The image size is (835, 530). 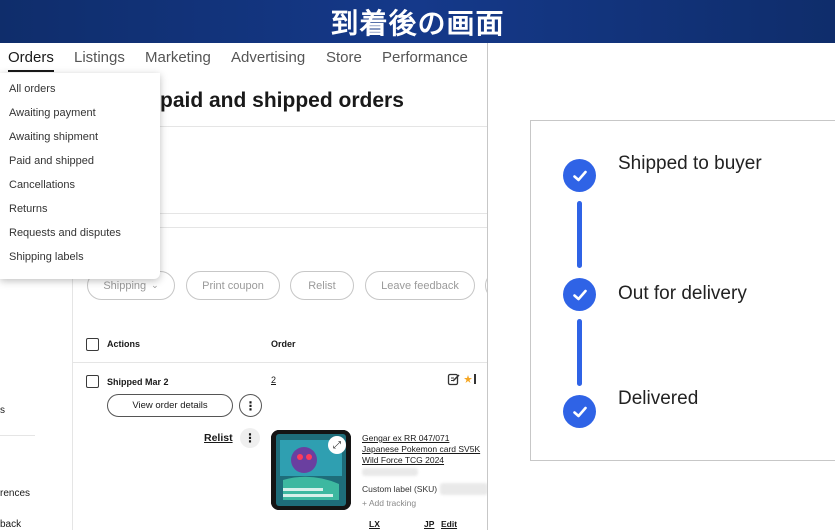 I want to click on nav-marketing: Marketing, so click(x=178, y=54).